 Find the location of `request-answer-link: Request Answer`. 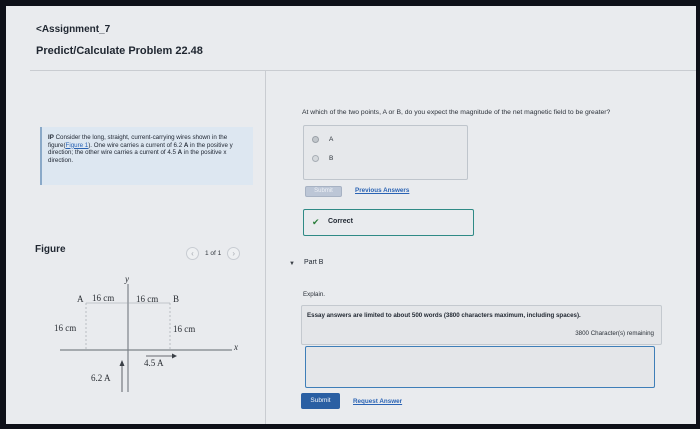

request-answer-link: Request Answer is located at coordinates (377, 401).